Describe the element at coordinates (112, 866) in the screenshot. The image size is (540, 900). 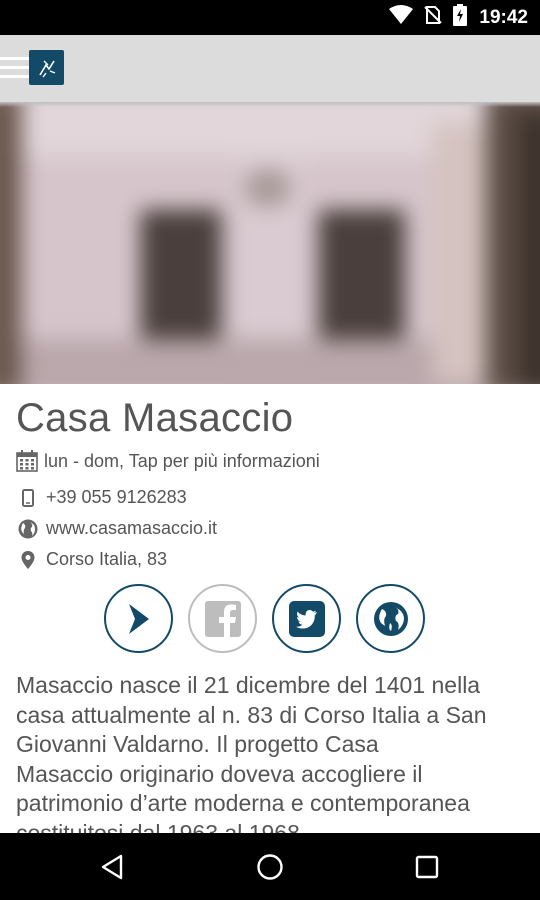
I see `back-icon` at that location.